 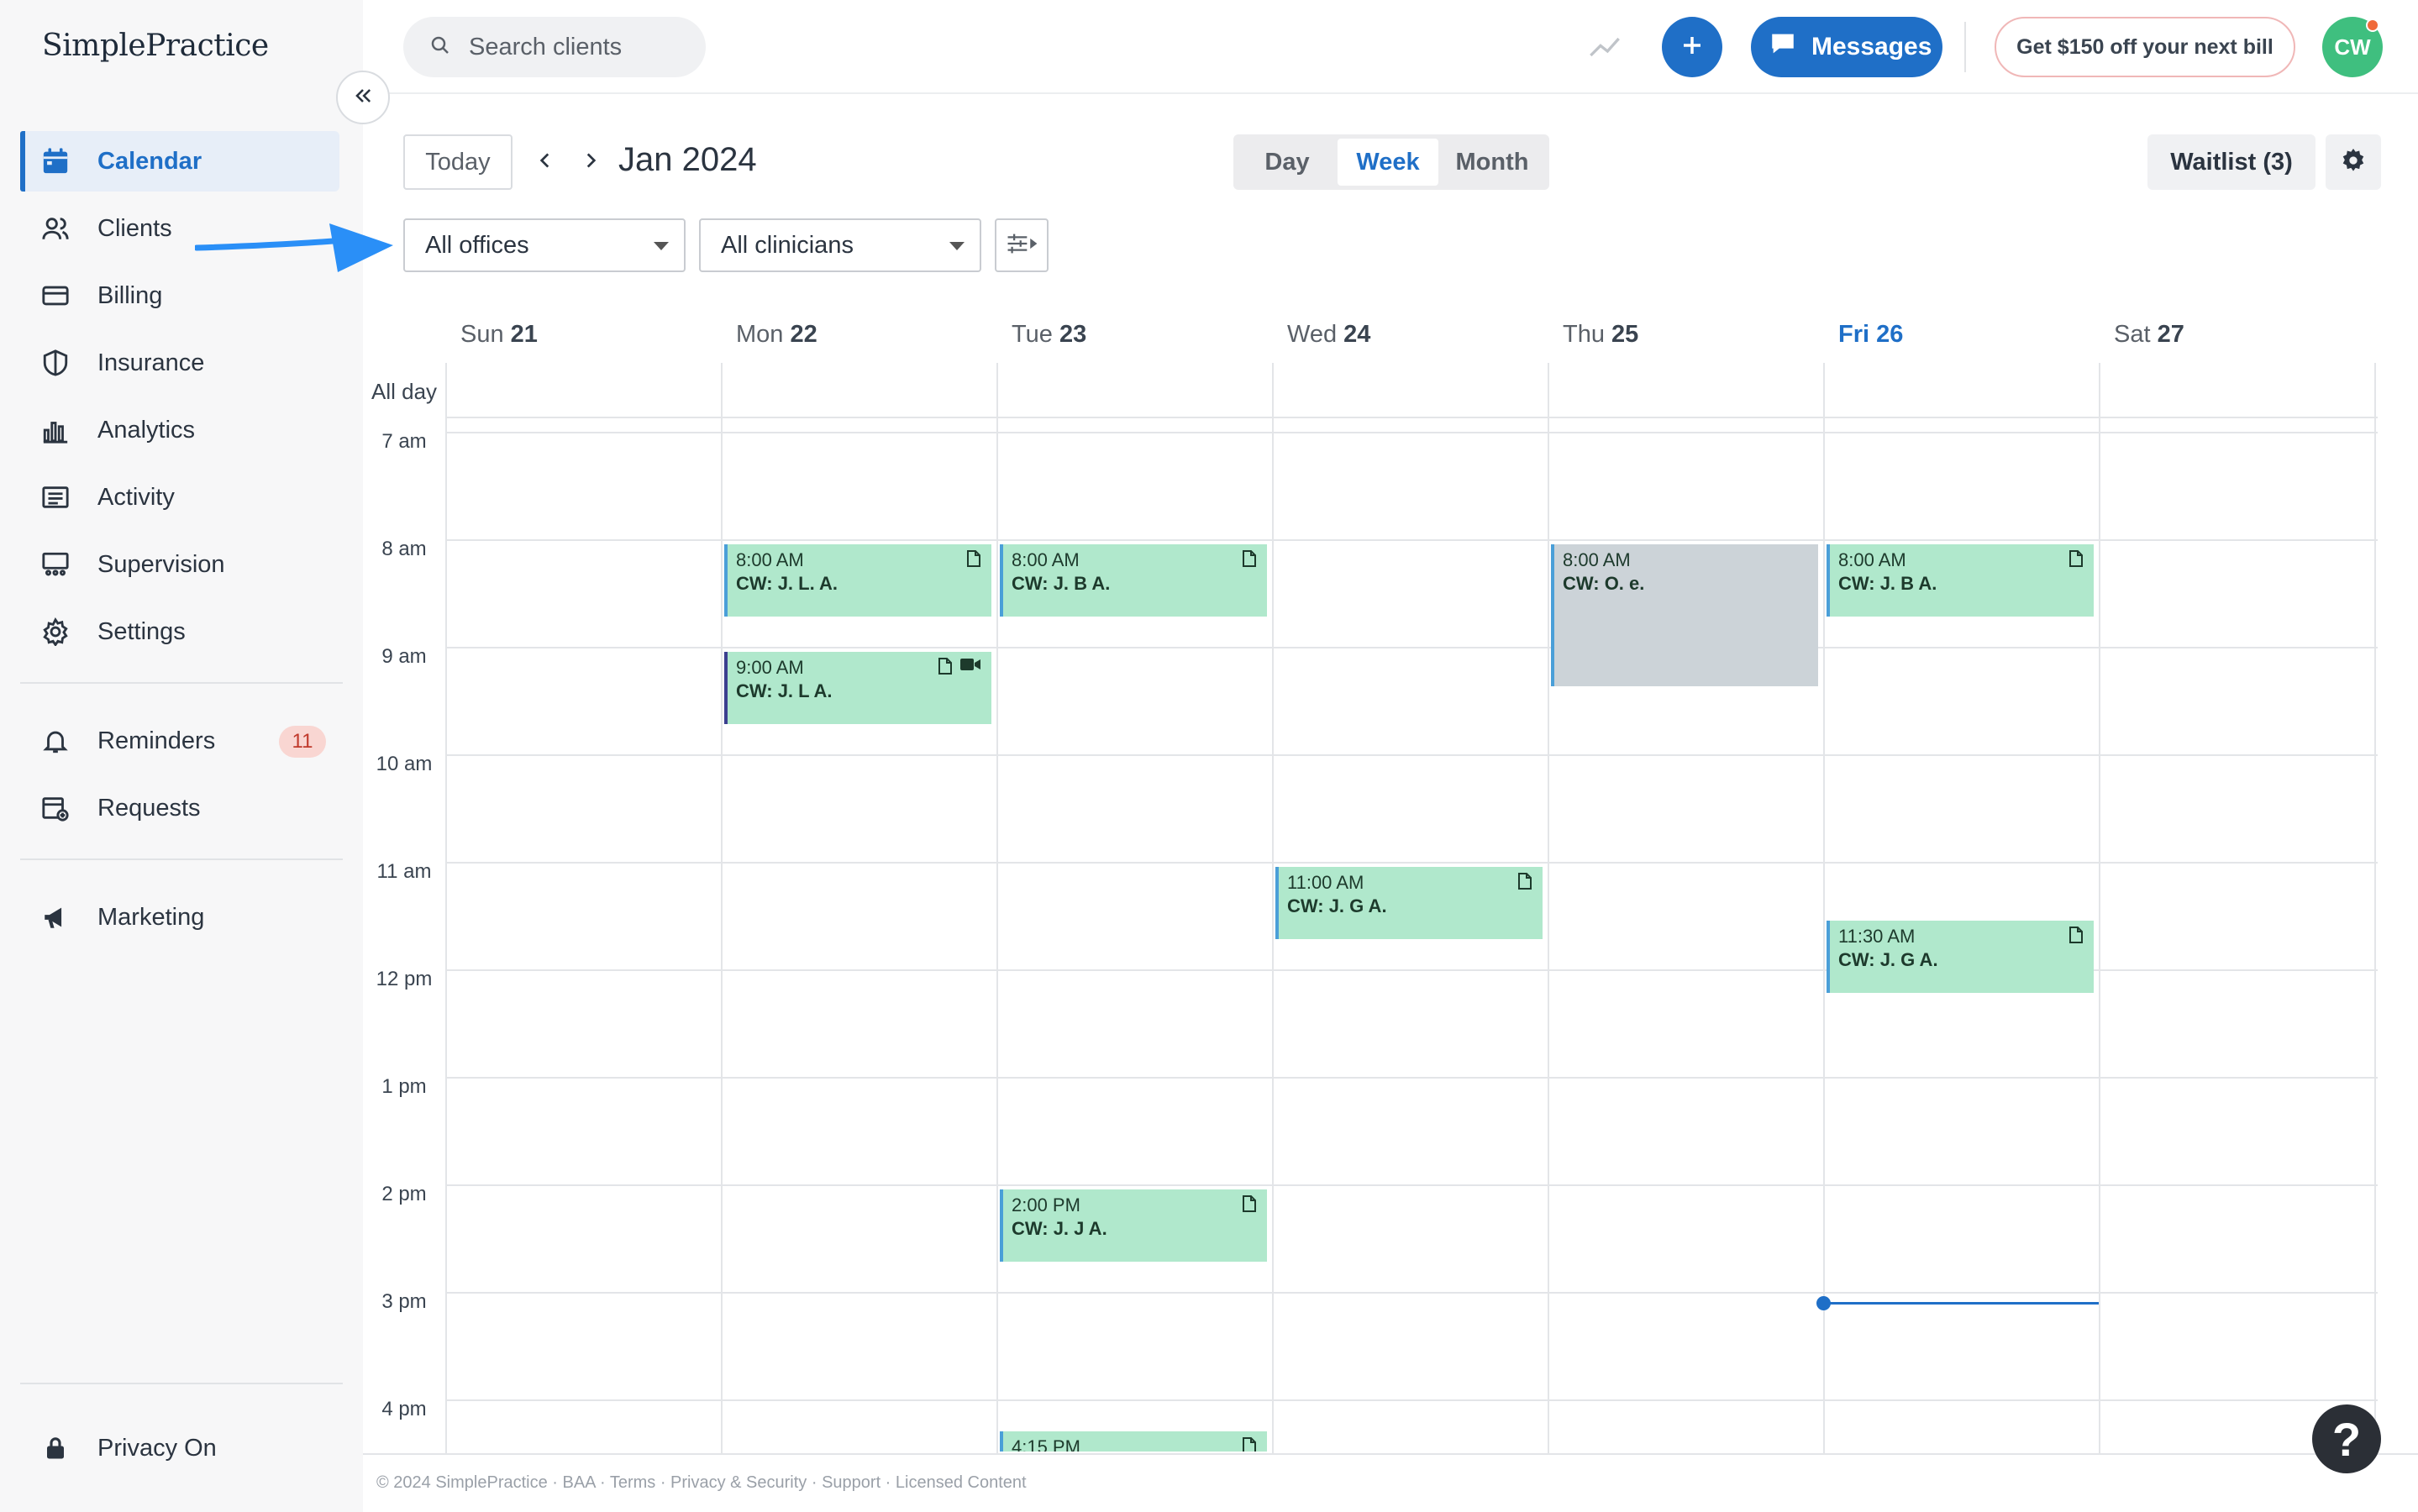 I want to click on hour-label: 11 am, so click(x=404, y=871).